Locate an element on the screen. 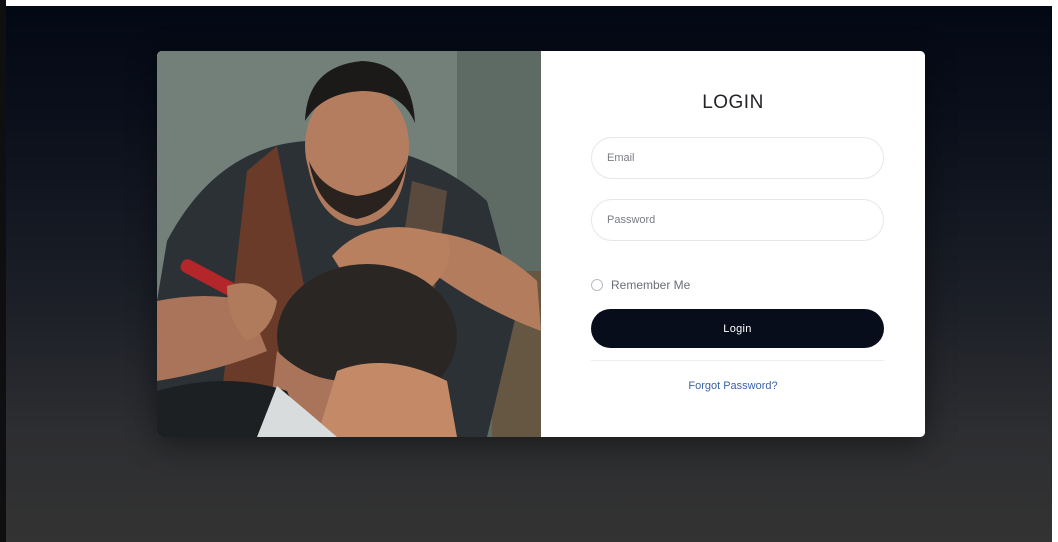 The width and height of the screenshot is (1058, 542). login-button: Login is located at coordinates (737, 328).